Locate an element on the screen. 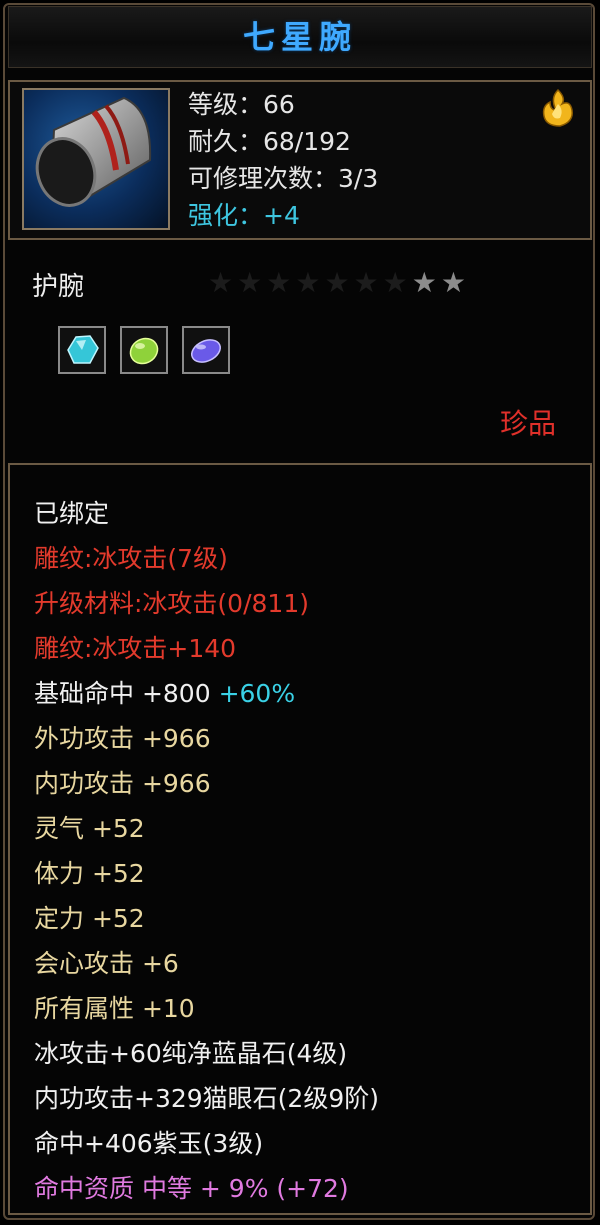 This screenshot has height=1225, width=600. enhance-text: 强化：+4 is located at coordinates (244, 215).